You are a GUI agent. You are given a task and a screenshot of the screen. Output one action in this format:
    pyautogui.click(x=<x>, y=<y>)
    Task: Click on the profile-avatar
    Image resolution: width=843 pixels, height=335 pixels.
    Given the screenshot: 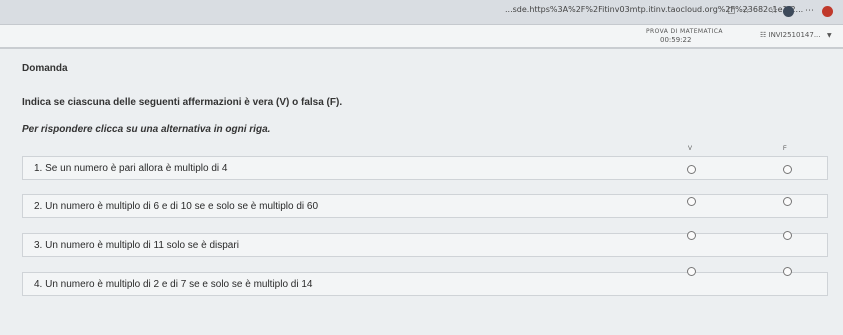 What is the action you would take?
    pyautogui.click(x=788, y=11)
    